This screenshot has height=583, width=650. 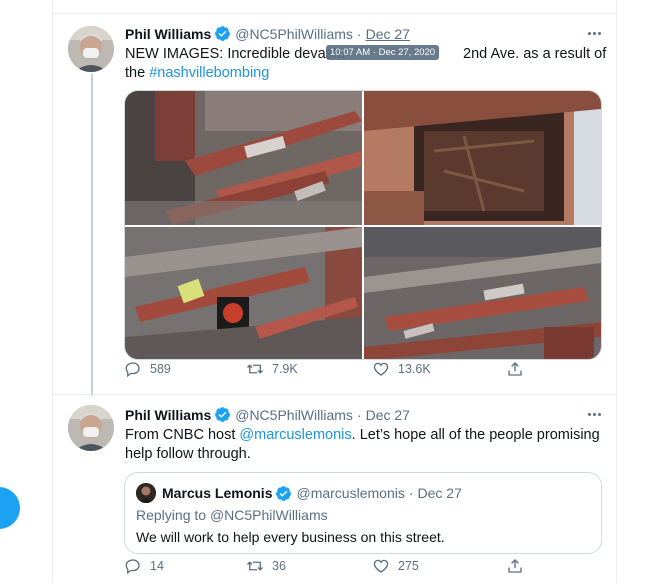 What do you see at coordinates (285, 369) in the screenshot?
I see `retweet-count: 7.9K` at bounding box center [285, 369].